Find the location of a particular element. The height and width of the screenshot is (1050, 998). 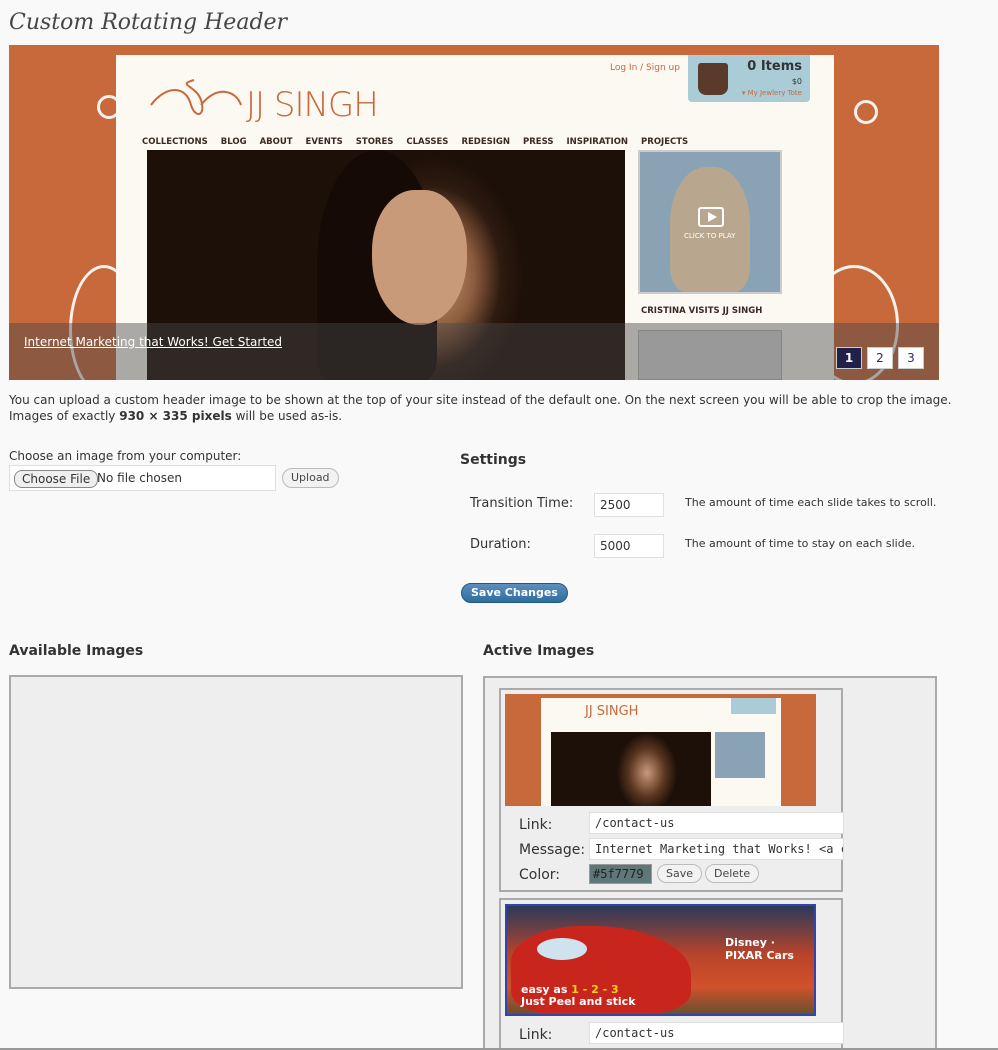

save-button: Save is located at coordinates (680, 873).